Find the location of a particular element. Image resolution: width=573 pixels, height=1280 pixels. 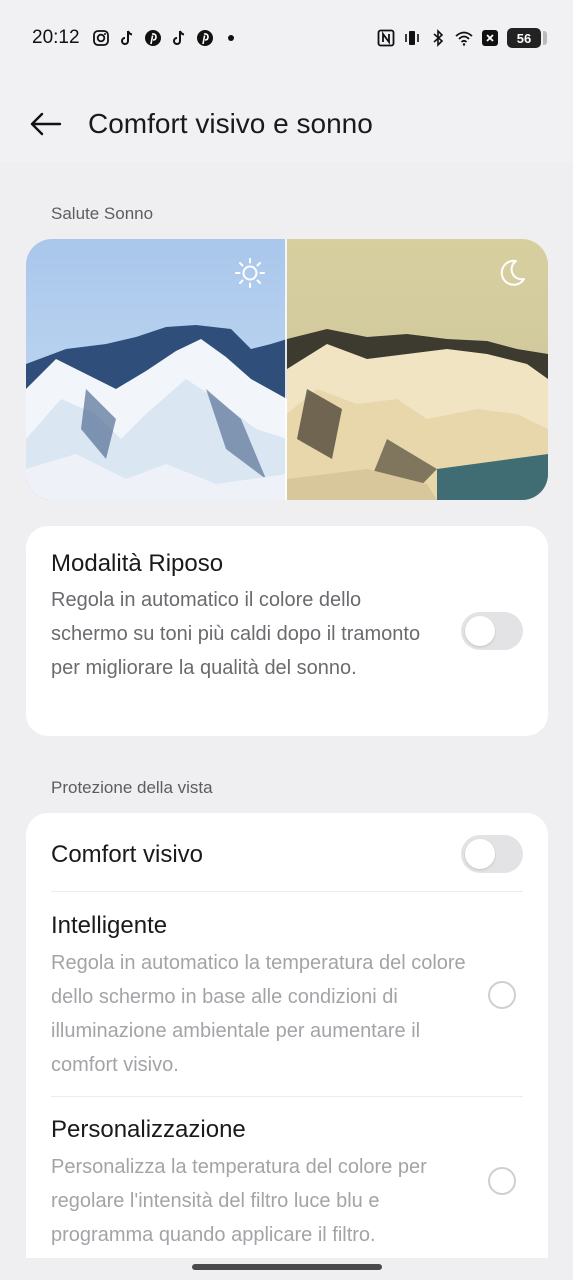

option-intelligent-title: Intelligente is located at coordinates (109, 925).